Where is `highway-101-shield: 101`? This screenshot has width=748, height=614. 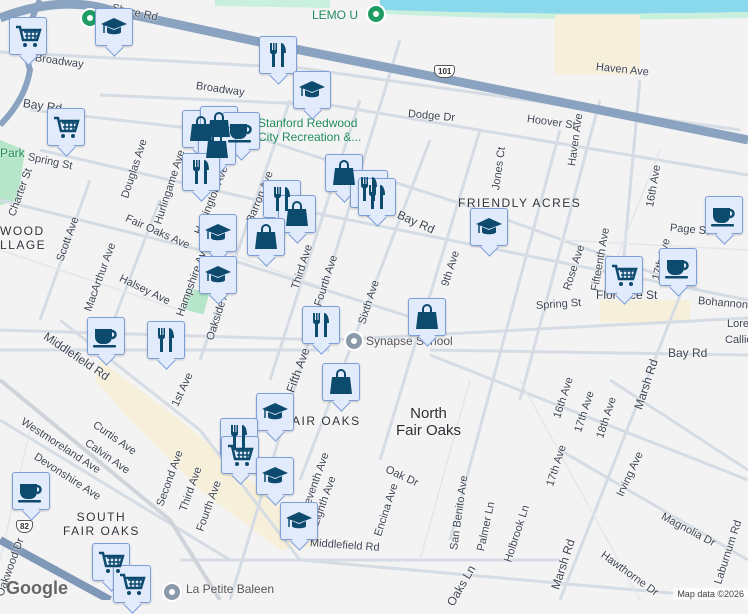
highway-101-shield: 101 is located at coordinates (445, 71).